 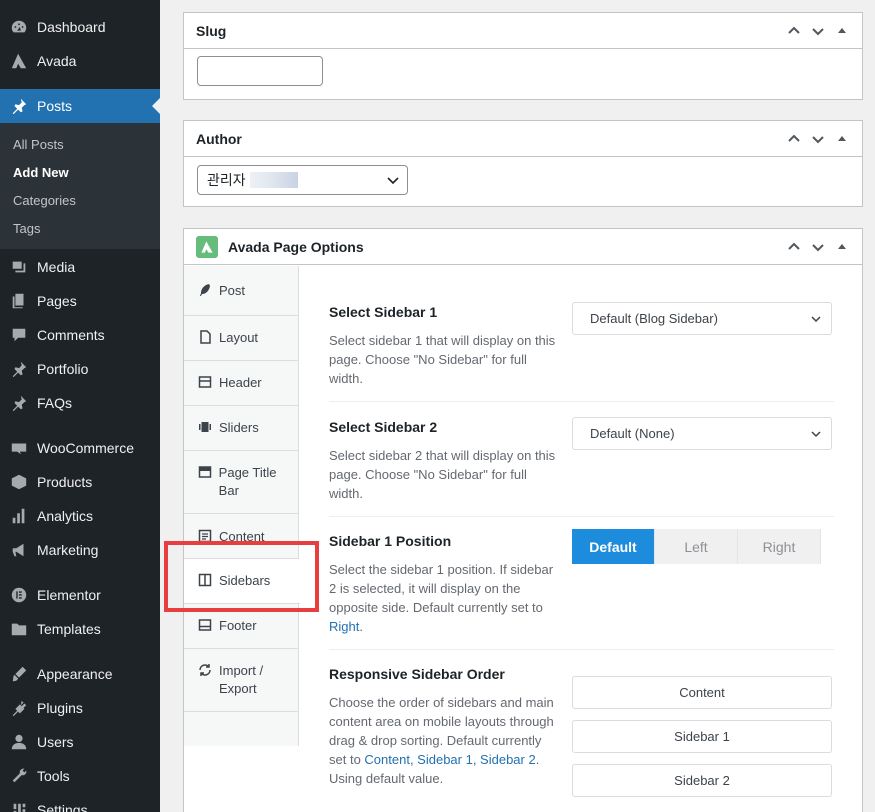 I want to click on menu-settings: Settings, so click(x=80, y=802).